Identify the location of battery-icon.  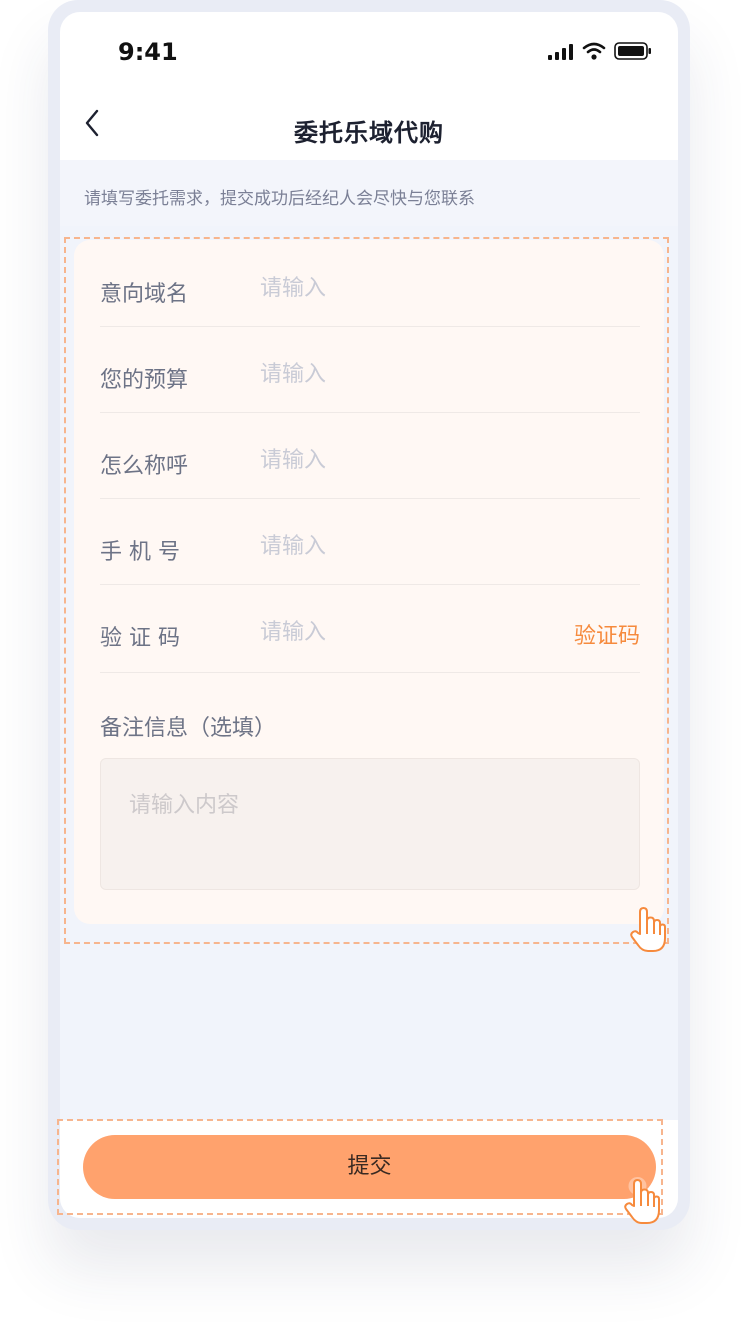
(632, 51).